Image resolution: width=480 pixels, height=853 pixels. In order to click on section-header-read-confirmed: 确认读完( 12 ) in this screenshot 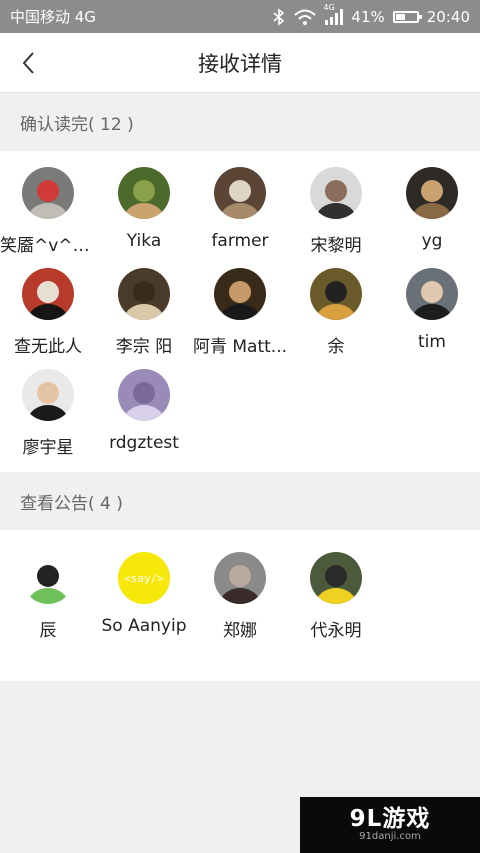, I will do `click(240, 122)`.